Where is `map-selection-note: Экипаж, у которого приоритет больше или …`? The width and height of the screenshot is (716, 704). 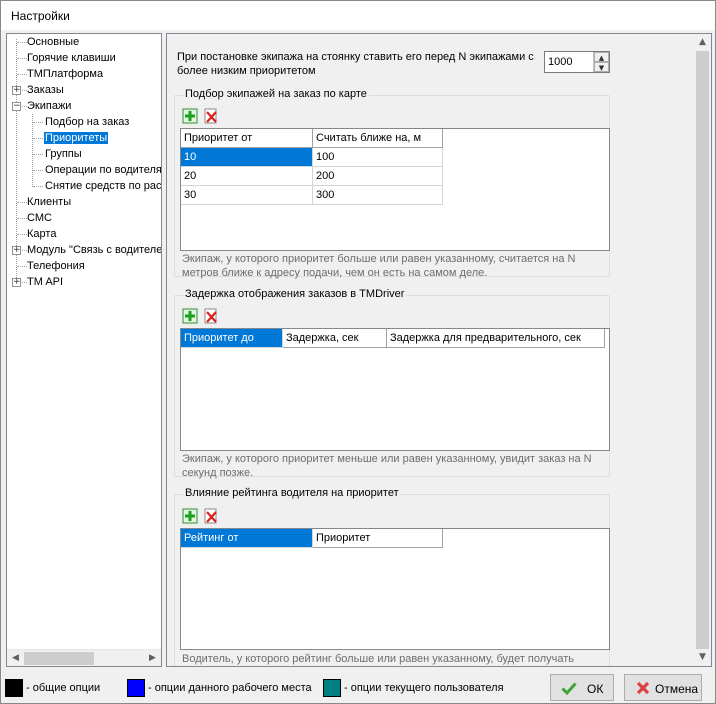
map-selection-note: Экипаж, у которого приоритет больше или … is located at coordinates (379, 266).